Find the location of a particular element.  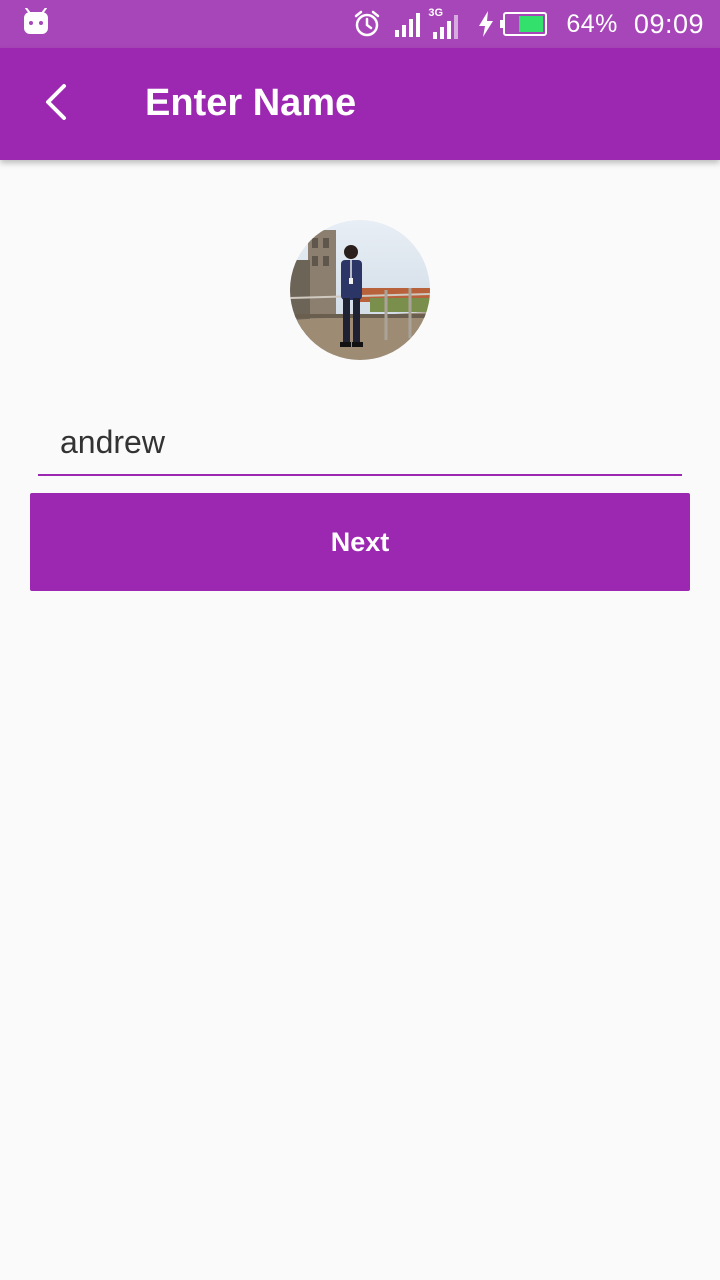

battery-icon is located at coordinates (524, 24).